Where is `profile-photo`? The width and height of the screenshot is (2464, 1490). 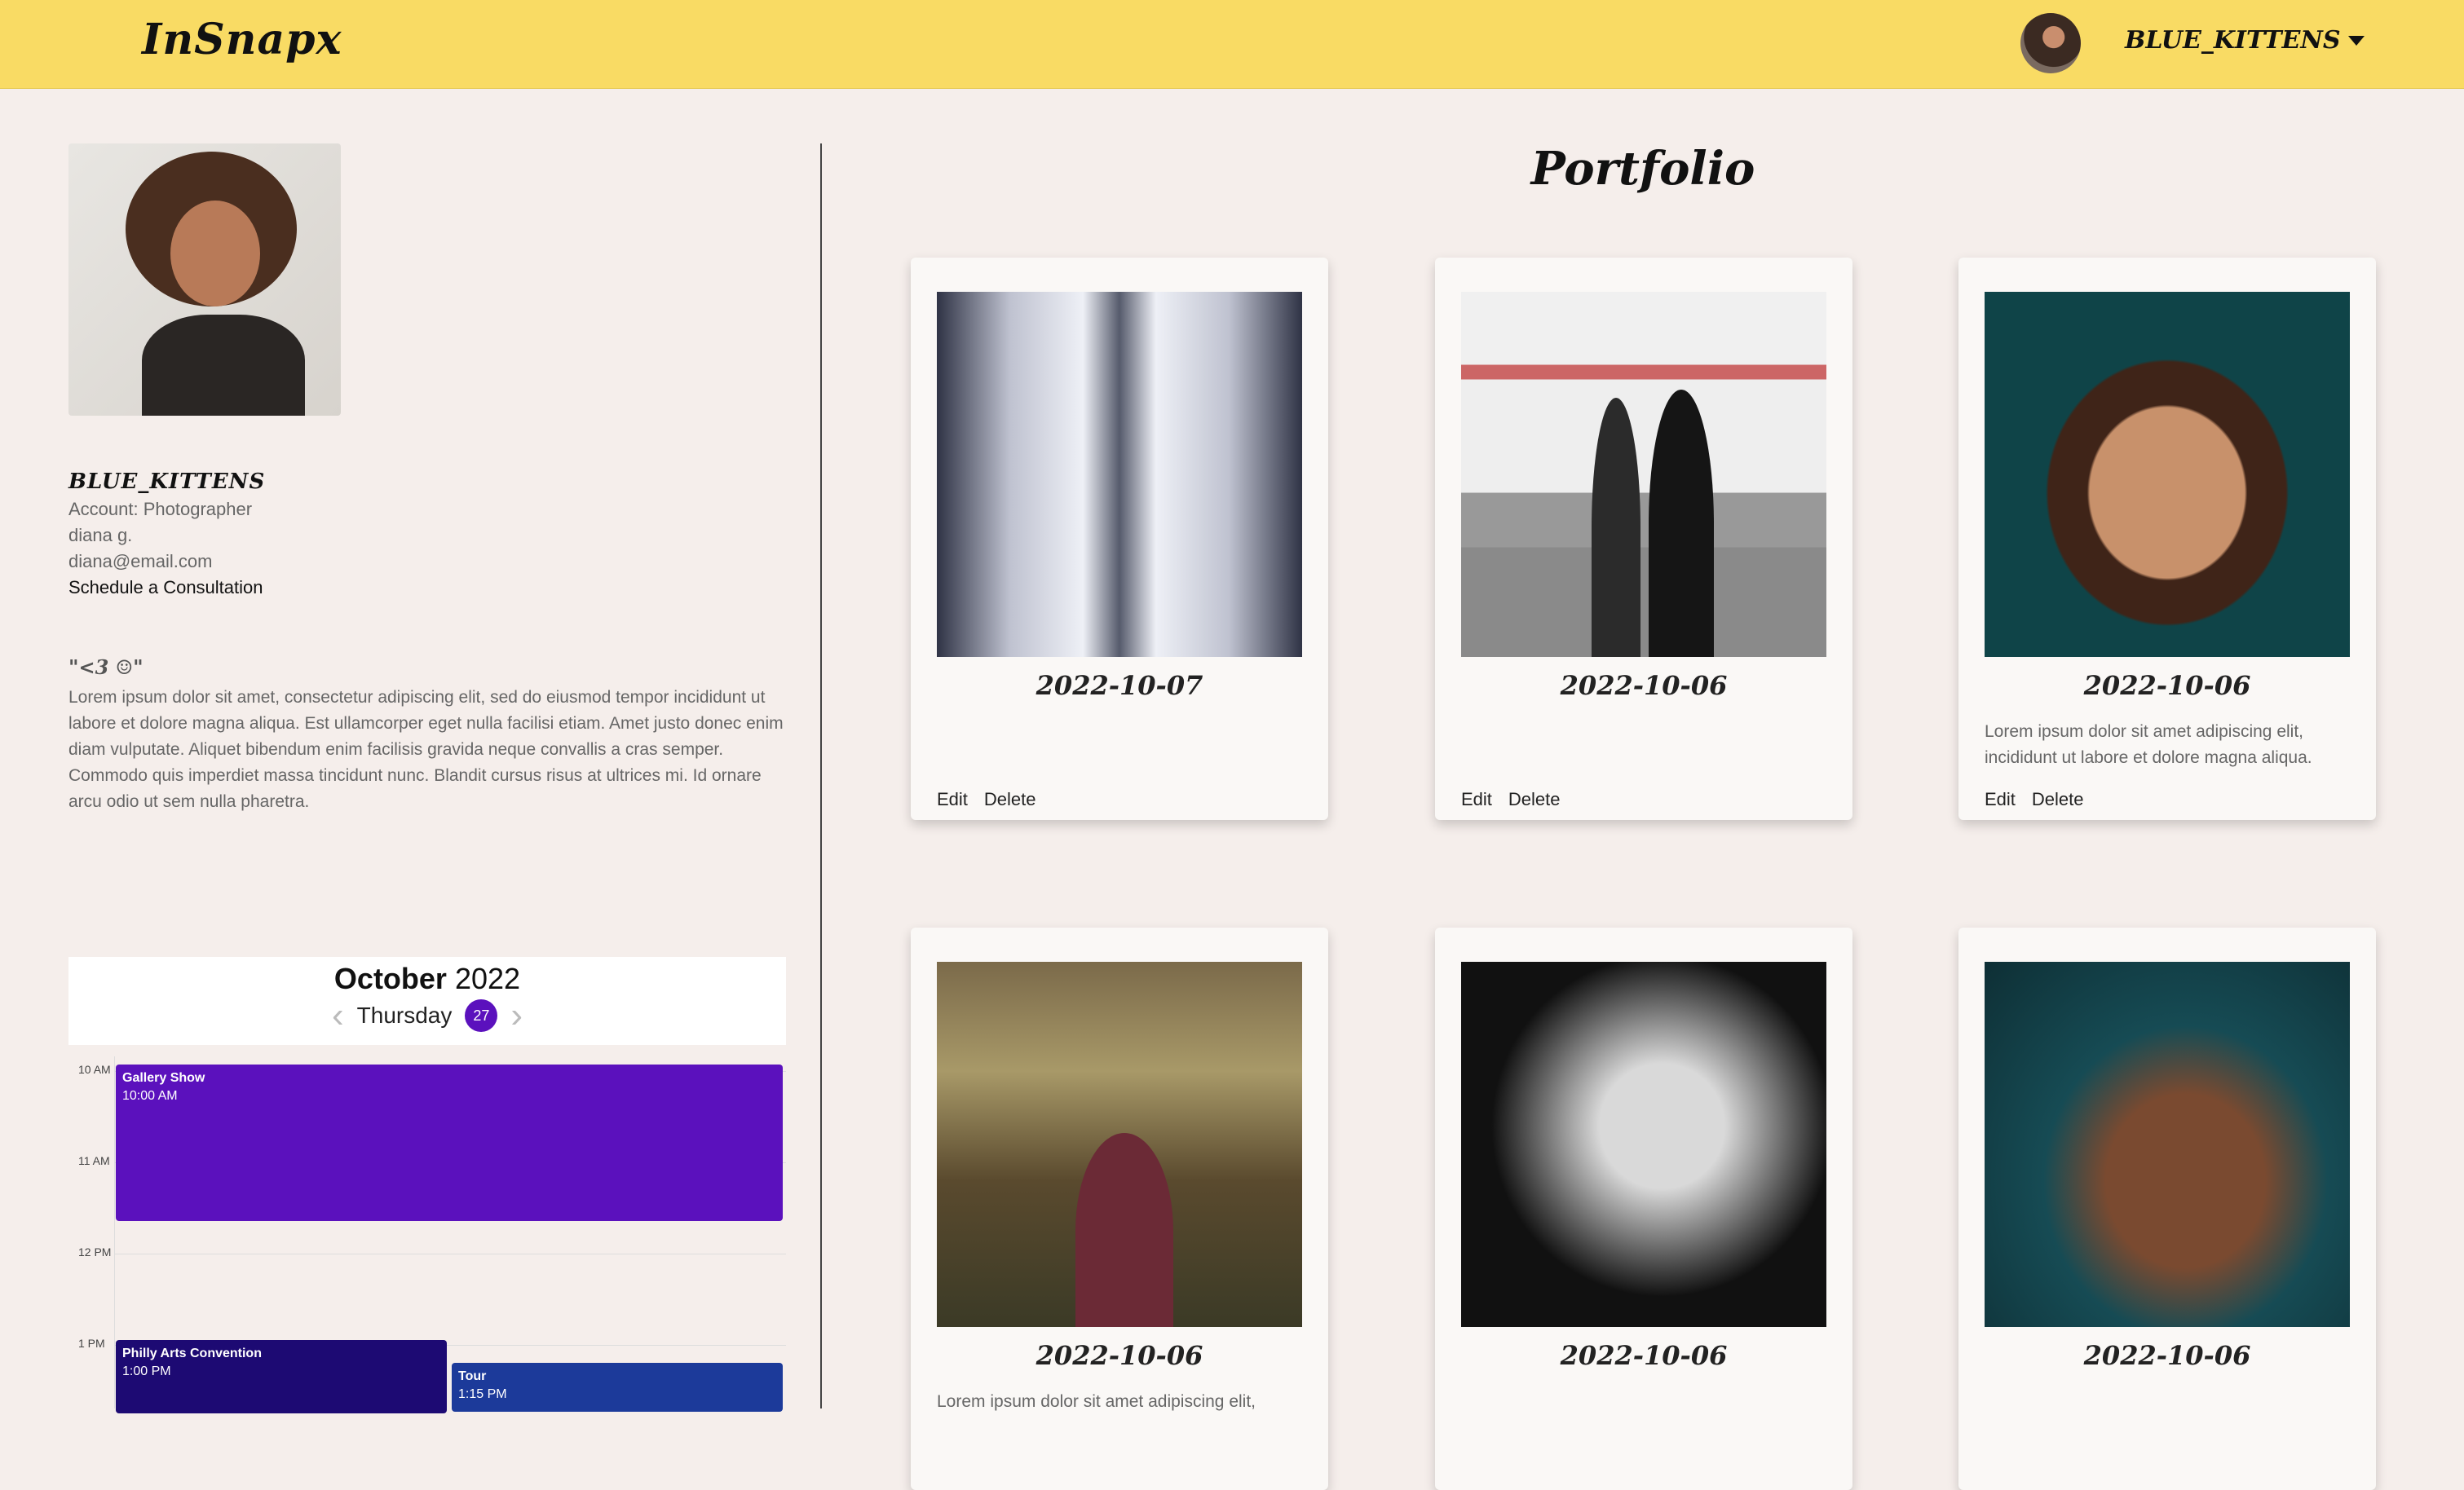
profile-photo is located at coordinates (204, 279).